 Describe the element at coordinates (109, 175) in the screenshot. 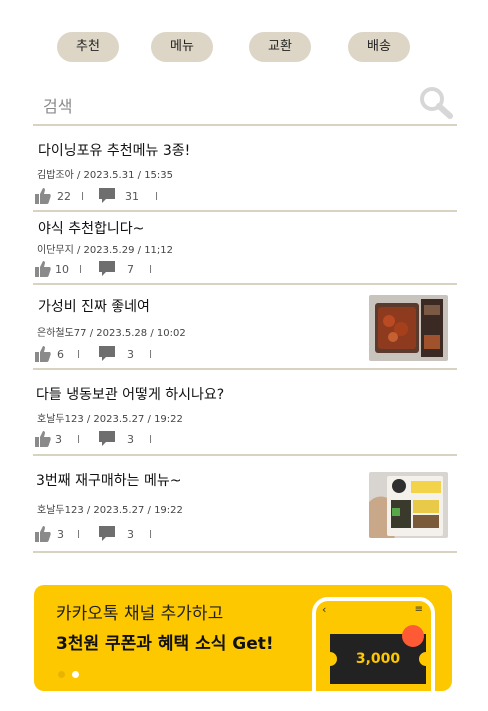

I see `post-date: 2023.5.31` at that location.